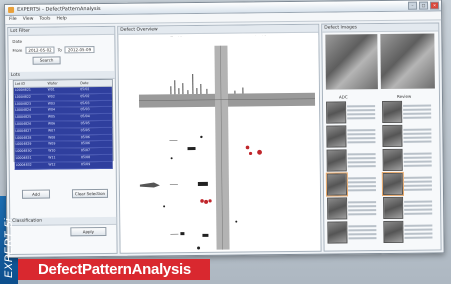  I want to click on add-button: Add, so click(36, 194).